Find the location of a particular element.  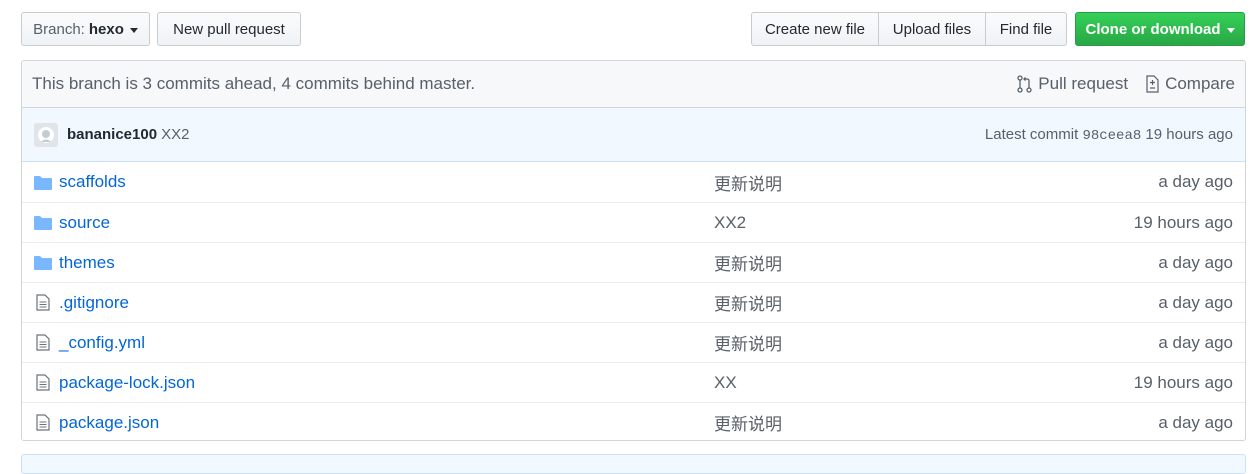

branch-label: Branch: is located at coordinates (59, 29).